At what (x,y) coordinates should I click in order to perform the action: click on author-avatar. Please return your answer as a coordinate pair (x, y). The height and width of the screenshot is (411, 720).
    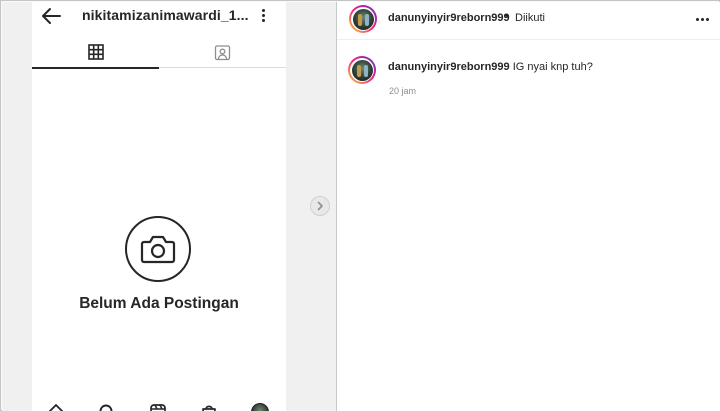
    Looking at the image, I should click on (363, 19).